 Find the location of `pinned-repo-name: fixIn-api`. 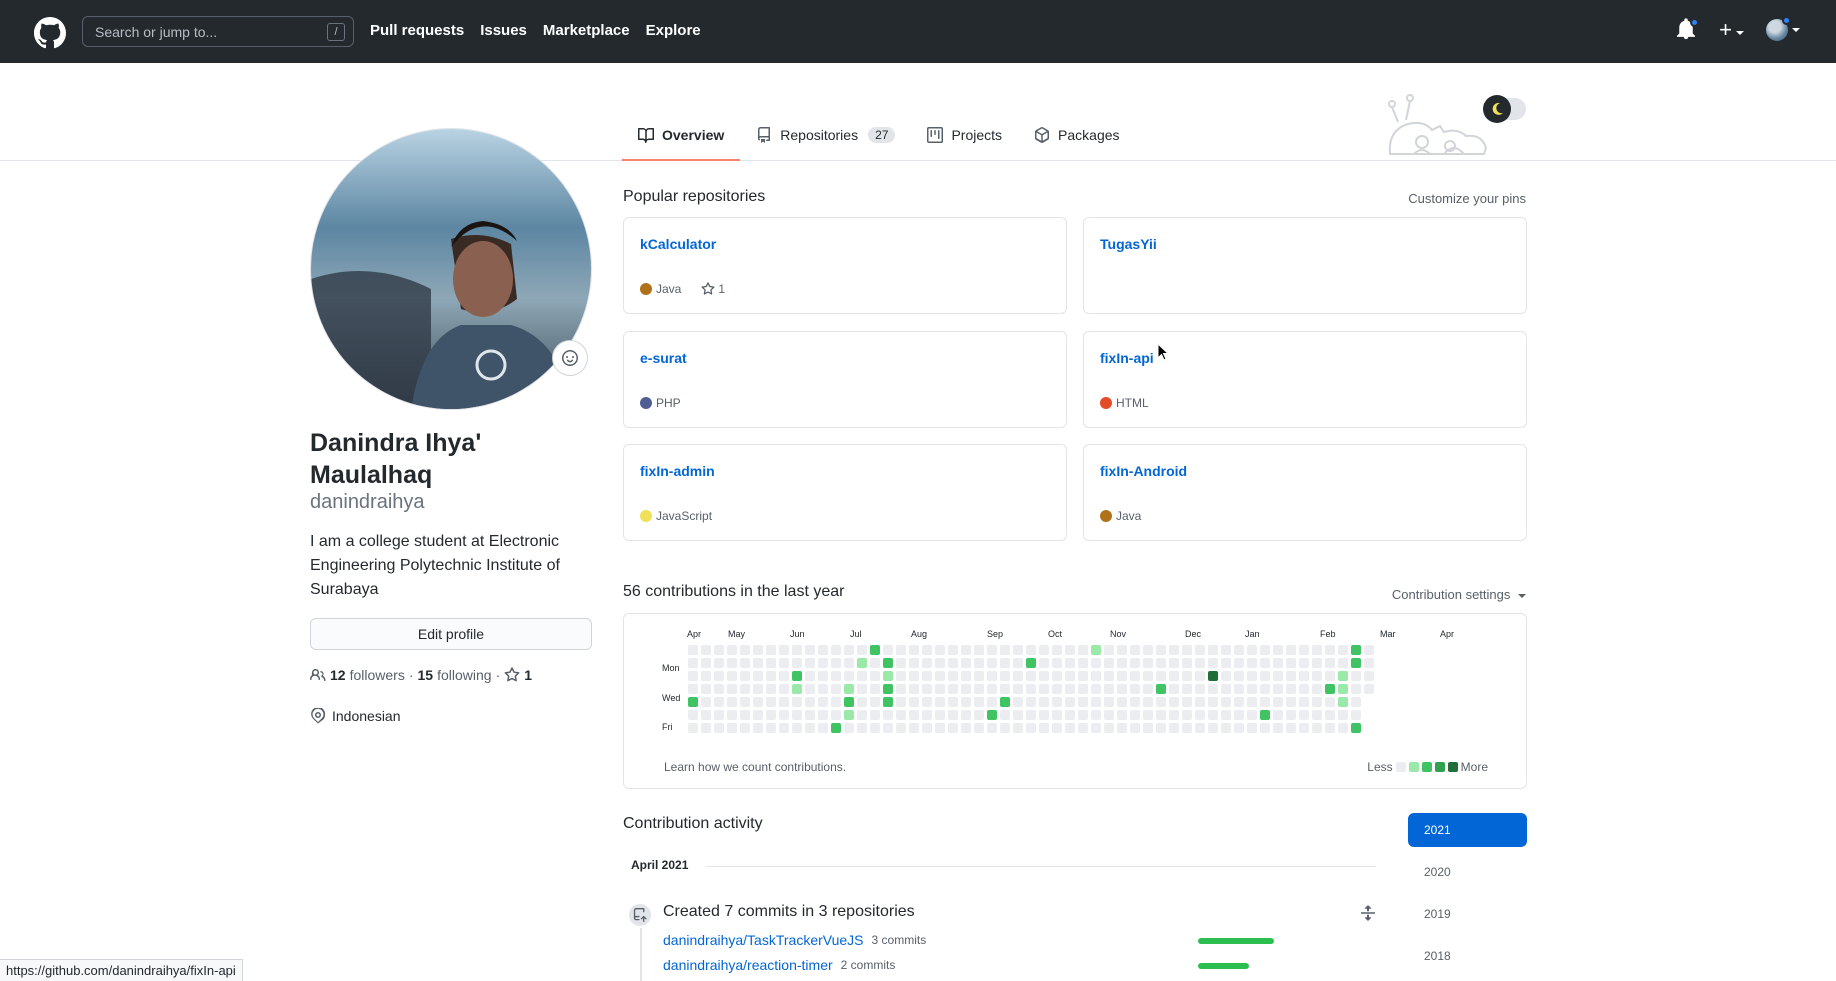

pinned-repo-name: fixIn-api is located at coordinates (1127, 358).